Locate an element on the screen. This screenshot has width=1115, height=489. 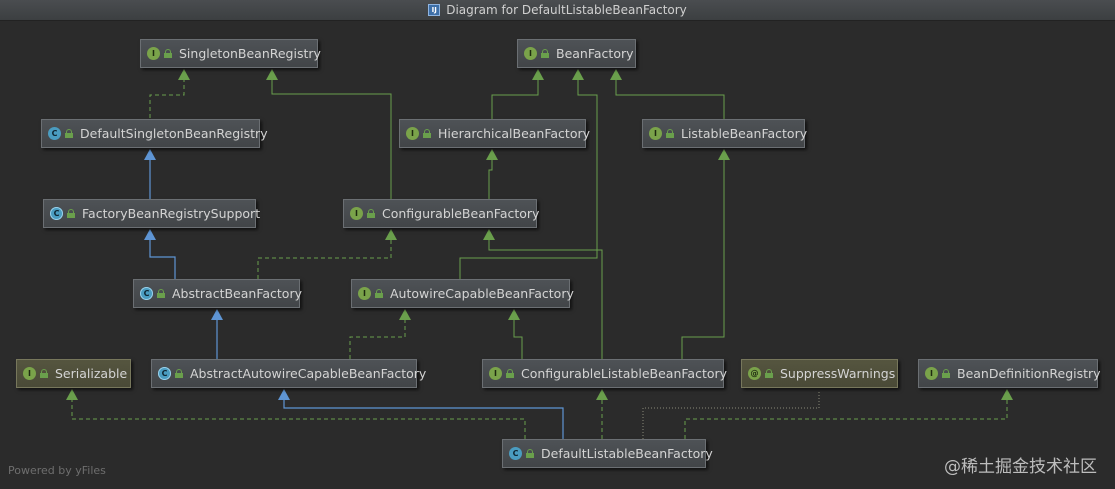
powered-by-label: Powered by yFiles is located at coordinates (57, 470).